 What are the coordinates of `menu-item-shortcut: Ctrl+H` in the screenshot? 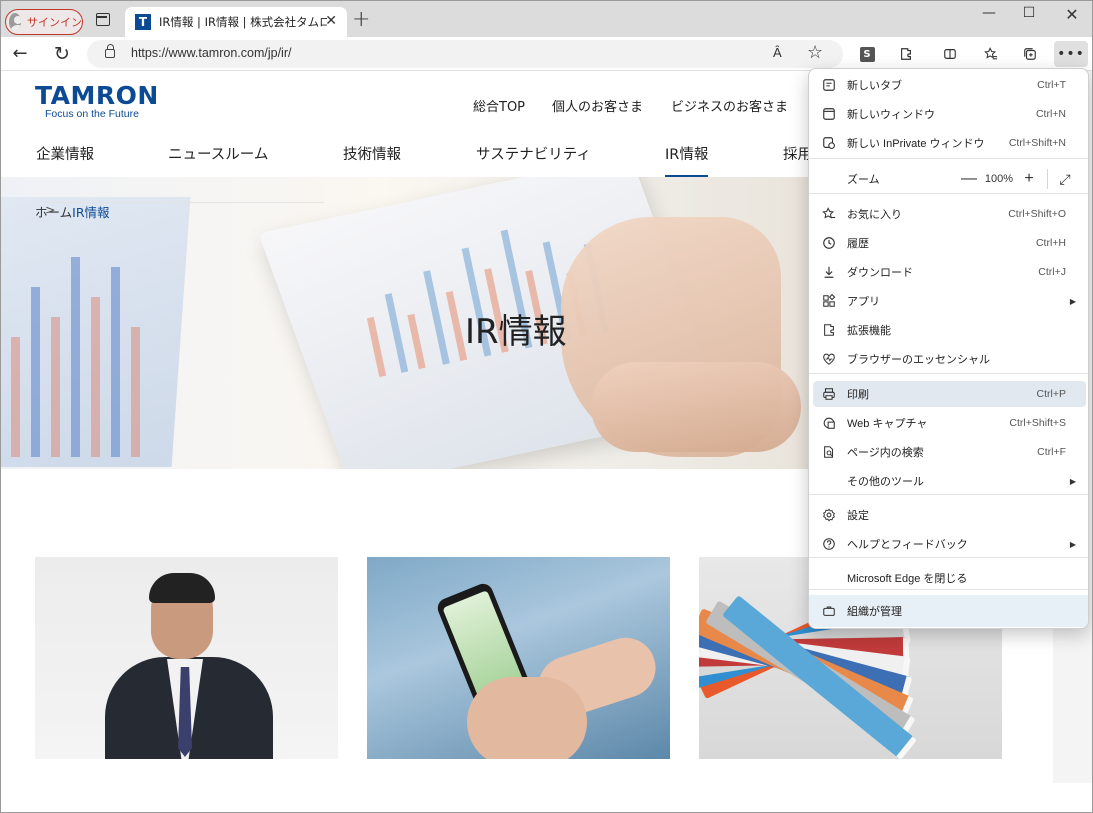 It's located at (1050, 243).